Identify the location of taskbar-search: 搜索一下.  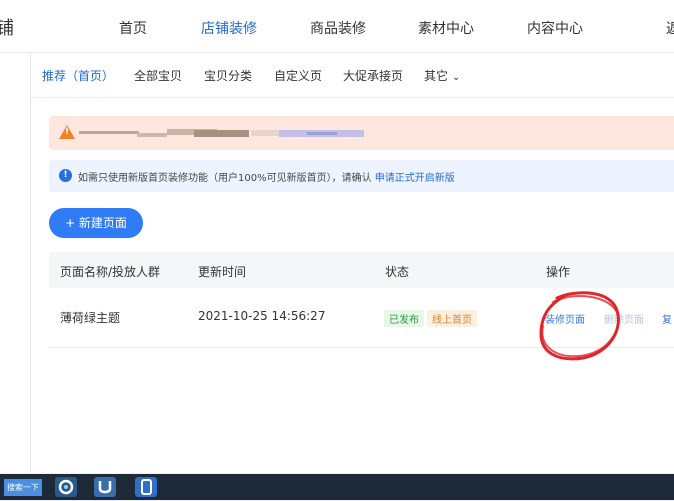
(23, 487).